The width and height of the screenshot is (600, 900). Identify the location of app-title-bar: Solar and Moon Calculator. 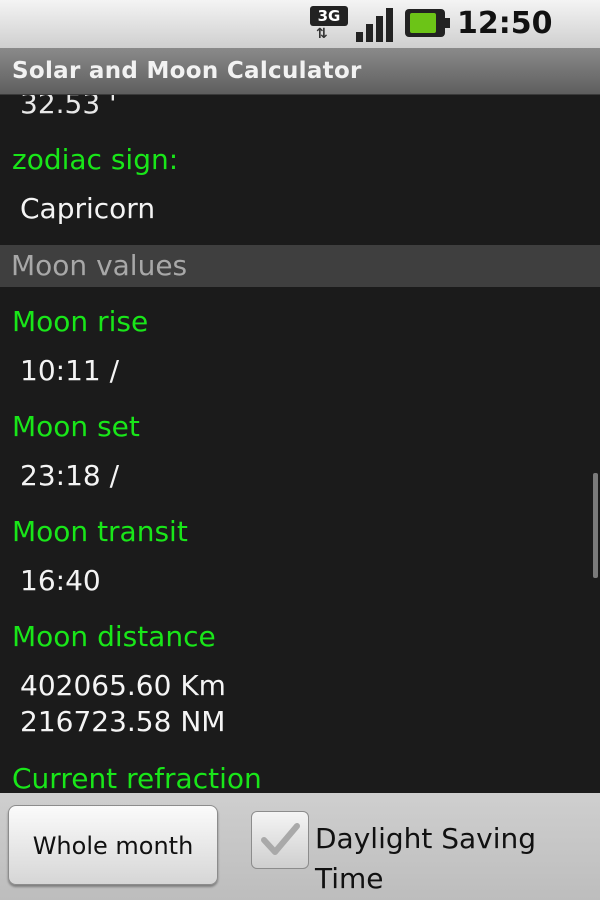
(300, 71).